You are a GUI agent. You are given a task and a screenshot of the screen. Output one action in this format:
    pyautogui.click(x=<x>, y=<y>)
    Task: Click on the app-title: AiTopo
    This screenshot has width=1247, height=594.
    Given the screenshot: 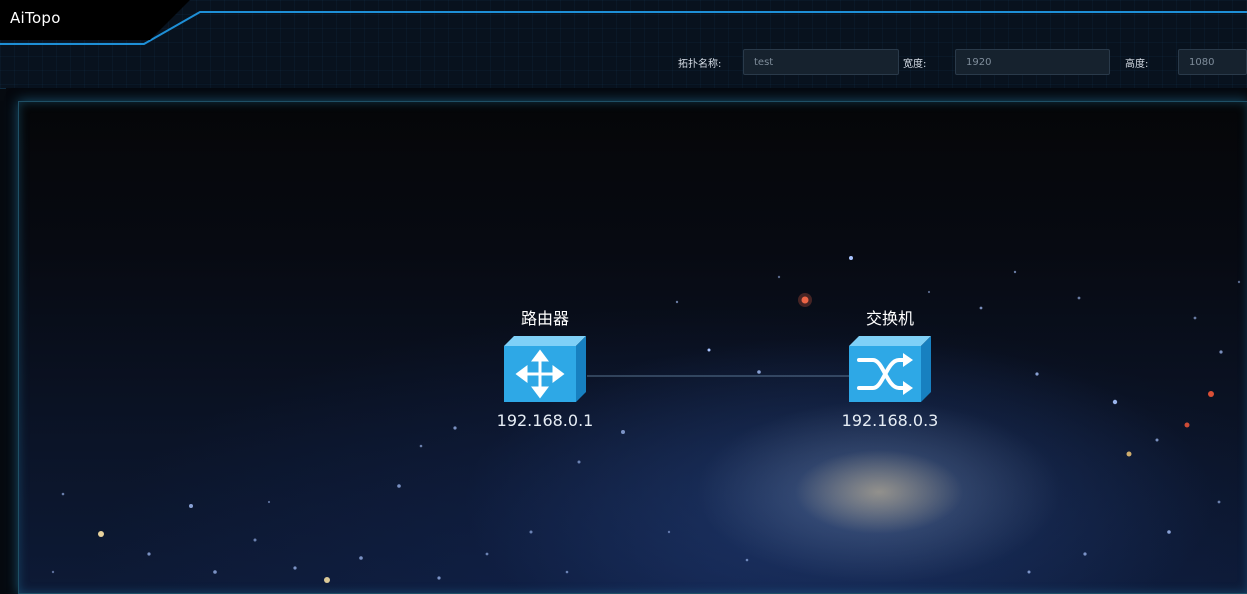 What is the action you would take?
    pyautogui.click(x=35, y=18)
    